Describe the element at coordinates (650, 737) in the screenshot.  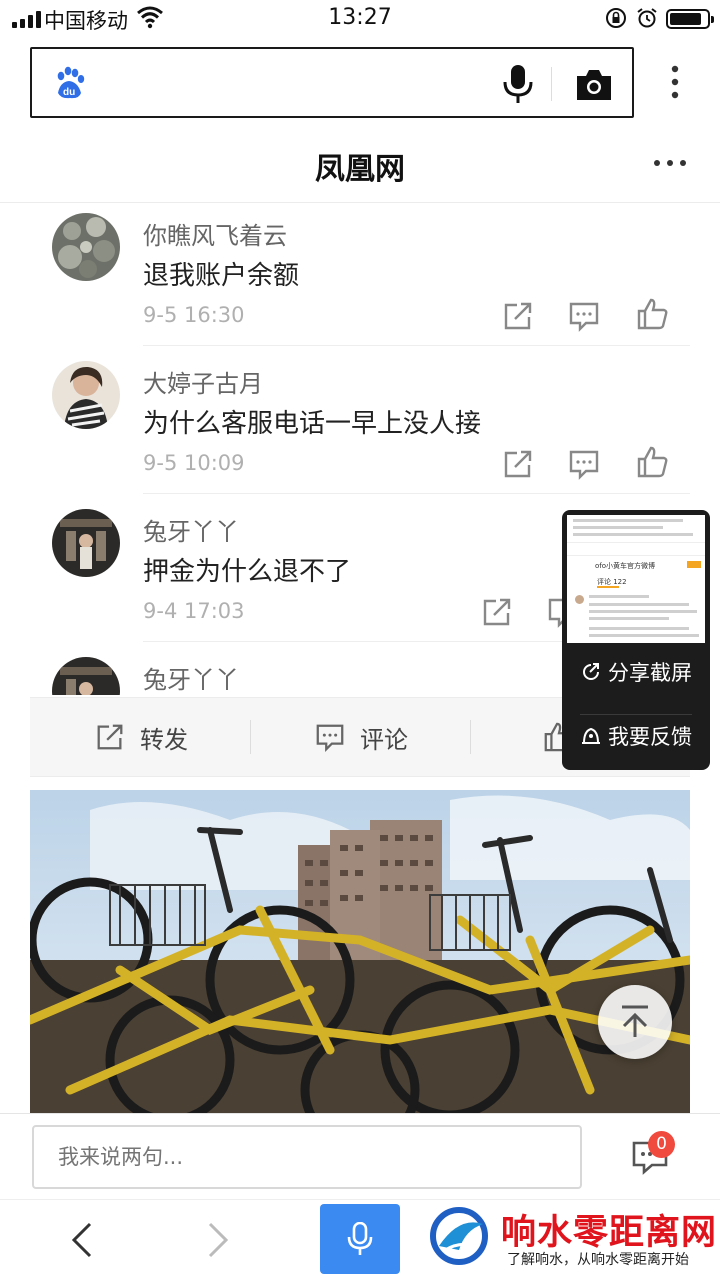
I see `feedback-label: 我要反馈` at that location.